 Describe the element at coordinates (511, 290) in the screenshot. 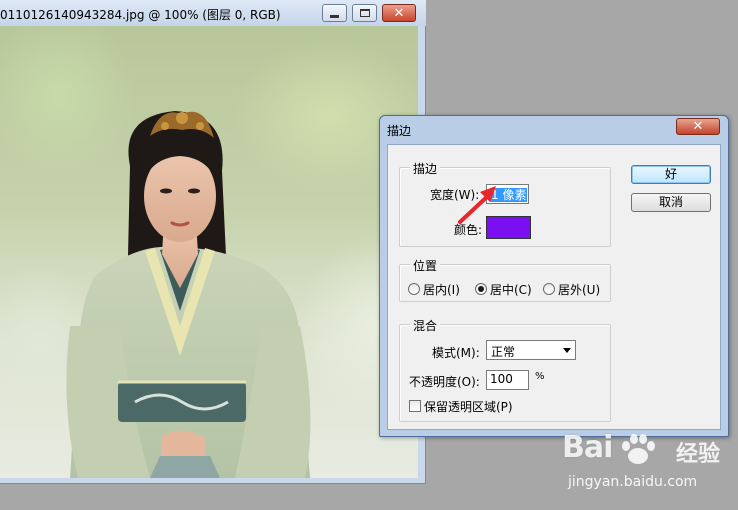

I see `radio-center-label: 居中(C)` at that location.